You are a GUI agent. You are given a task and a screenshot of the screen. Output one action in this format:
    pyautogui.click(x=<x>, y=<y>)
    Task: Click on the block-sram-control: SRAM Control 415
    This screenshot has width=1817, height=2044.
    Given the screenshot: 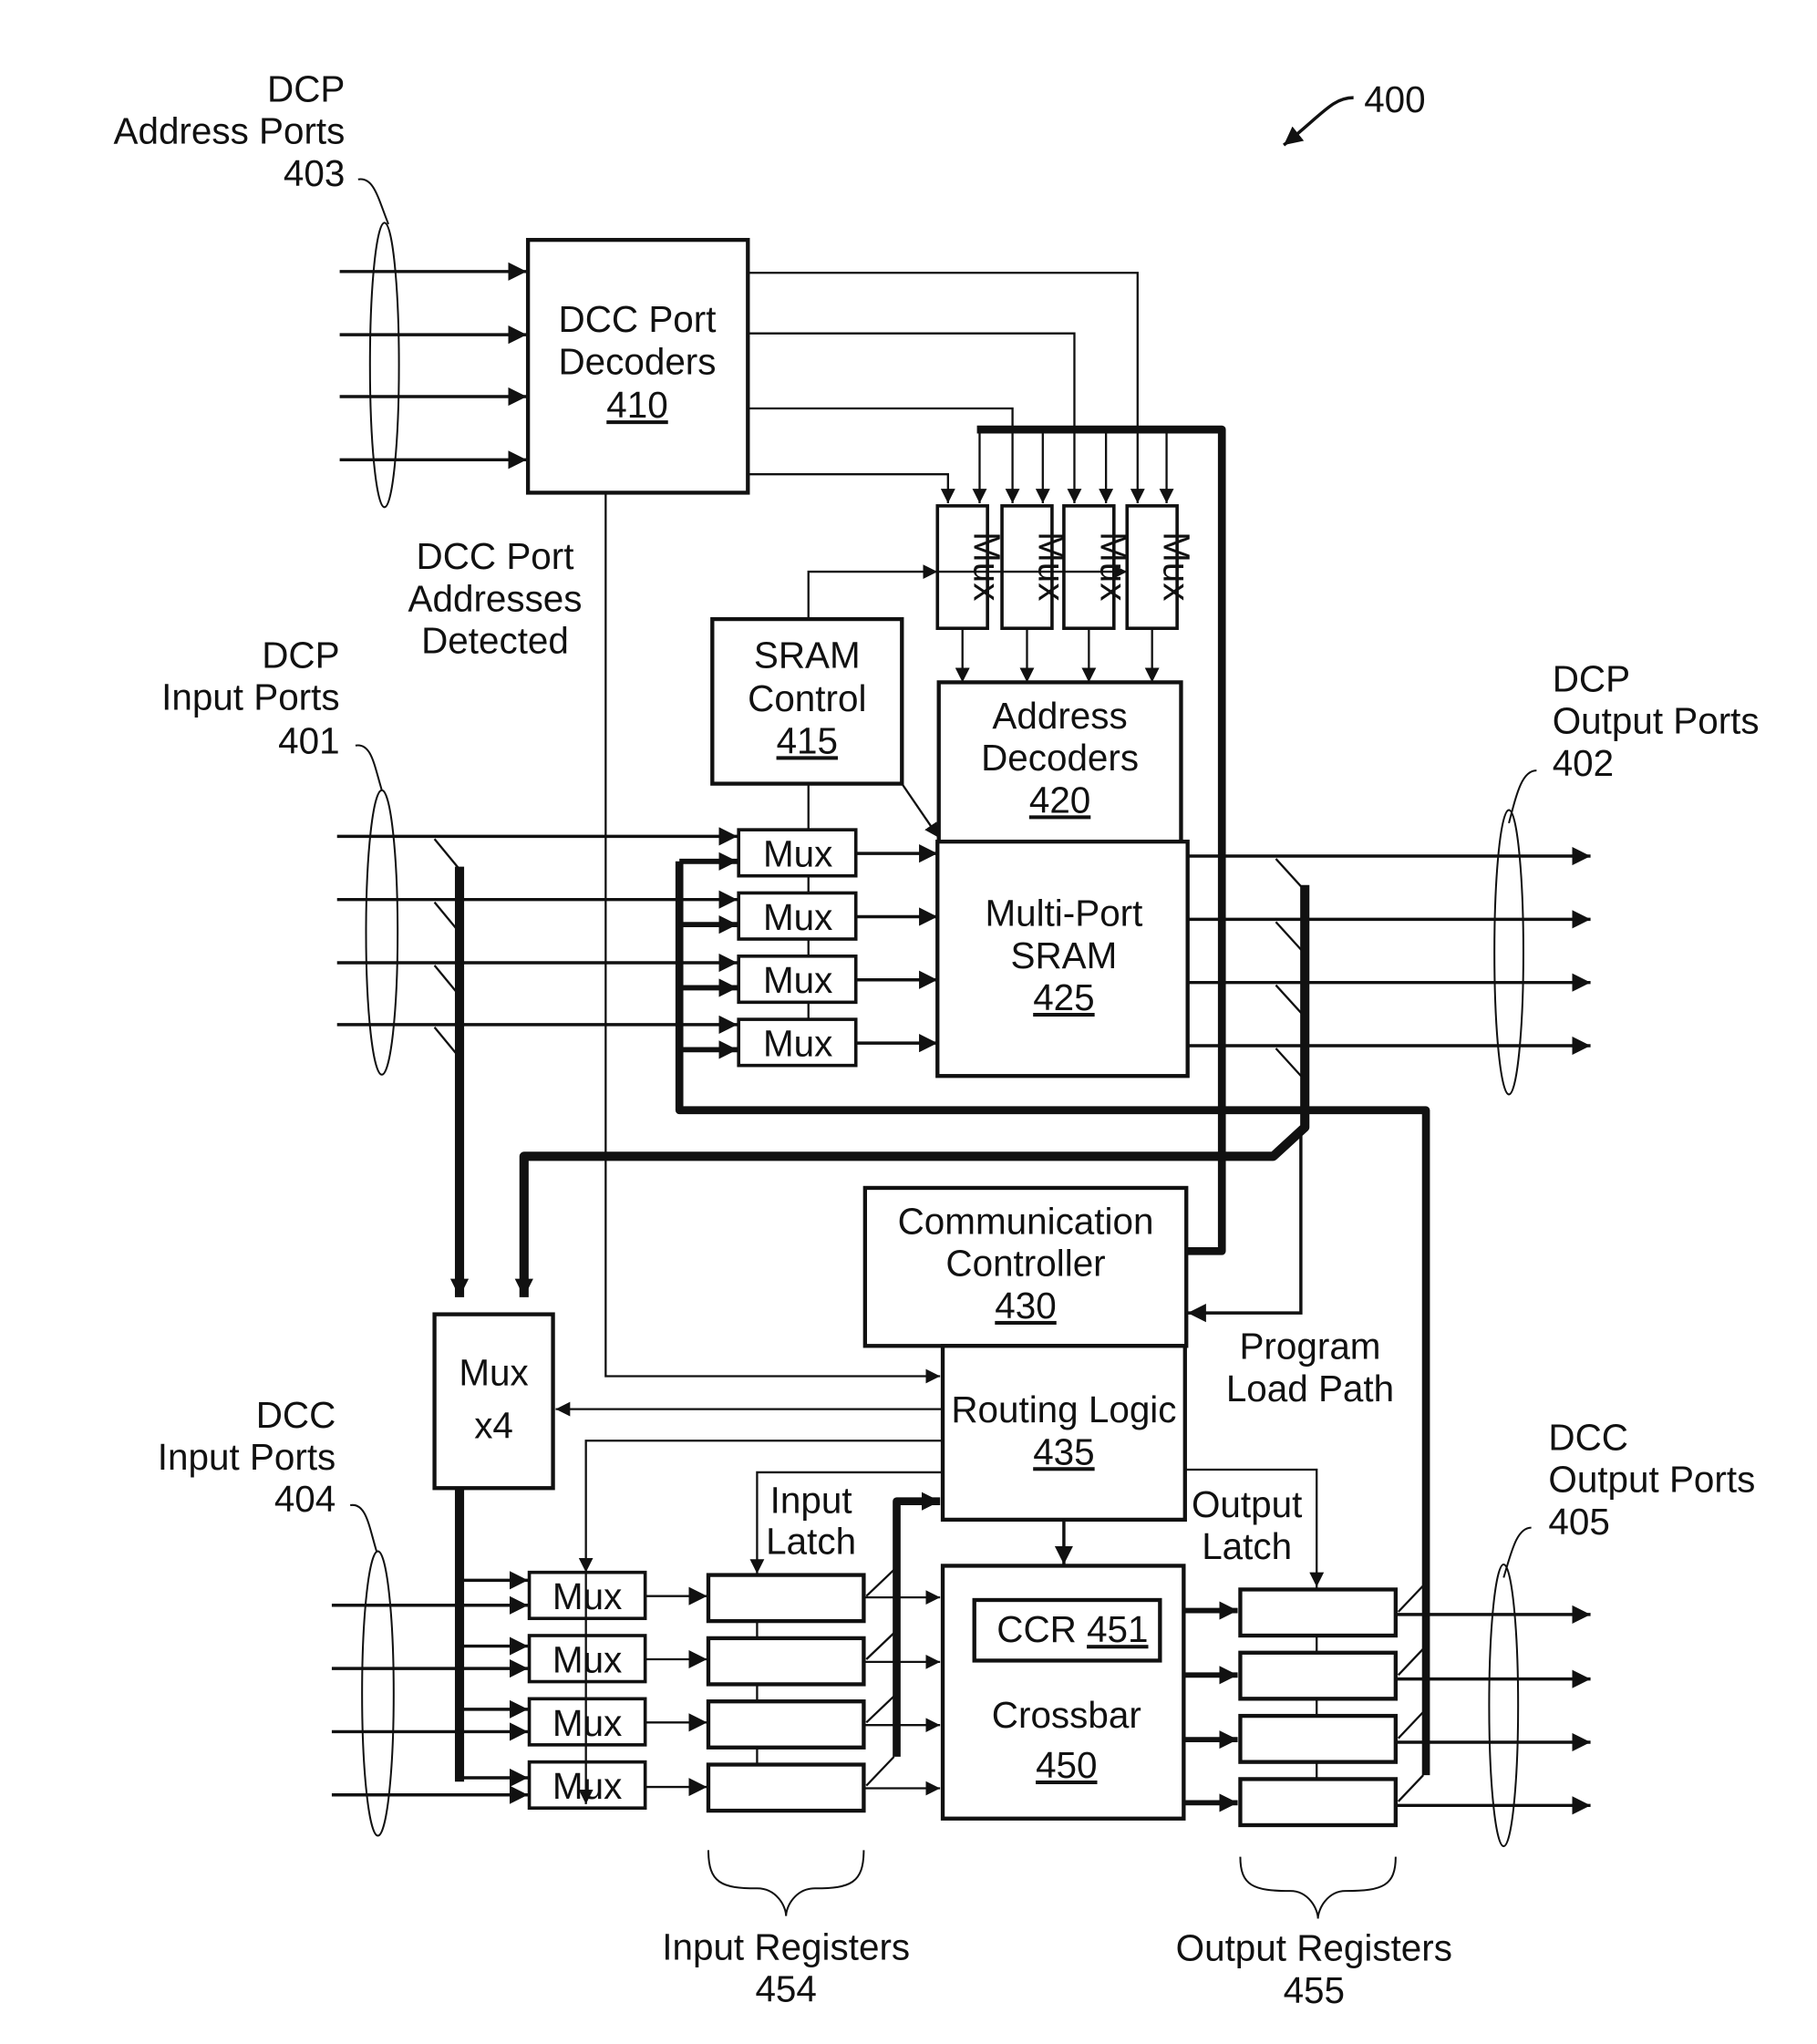 What is the action you would take?
    pyautogui.click(x=807, y=701)
    